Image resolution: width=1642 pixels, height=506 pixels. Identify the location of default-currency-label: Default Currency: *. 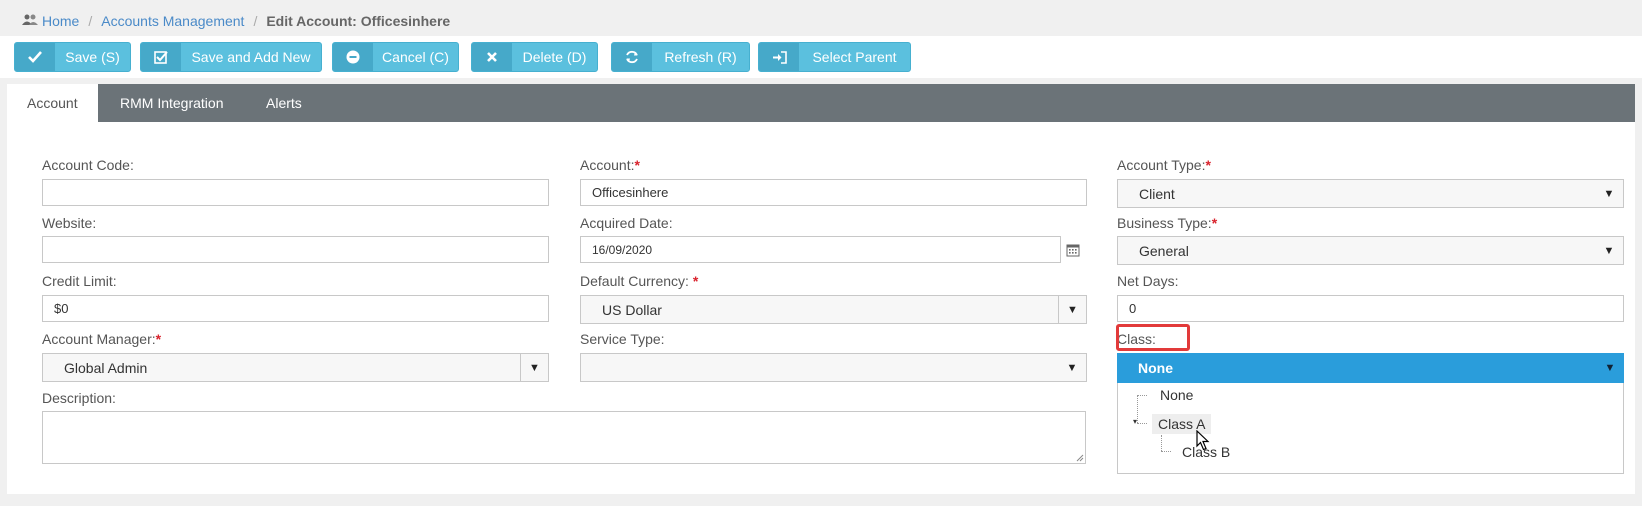
(639, 281).